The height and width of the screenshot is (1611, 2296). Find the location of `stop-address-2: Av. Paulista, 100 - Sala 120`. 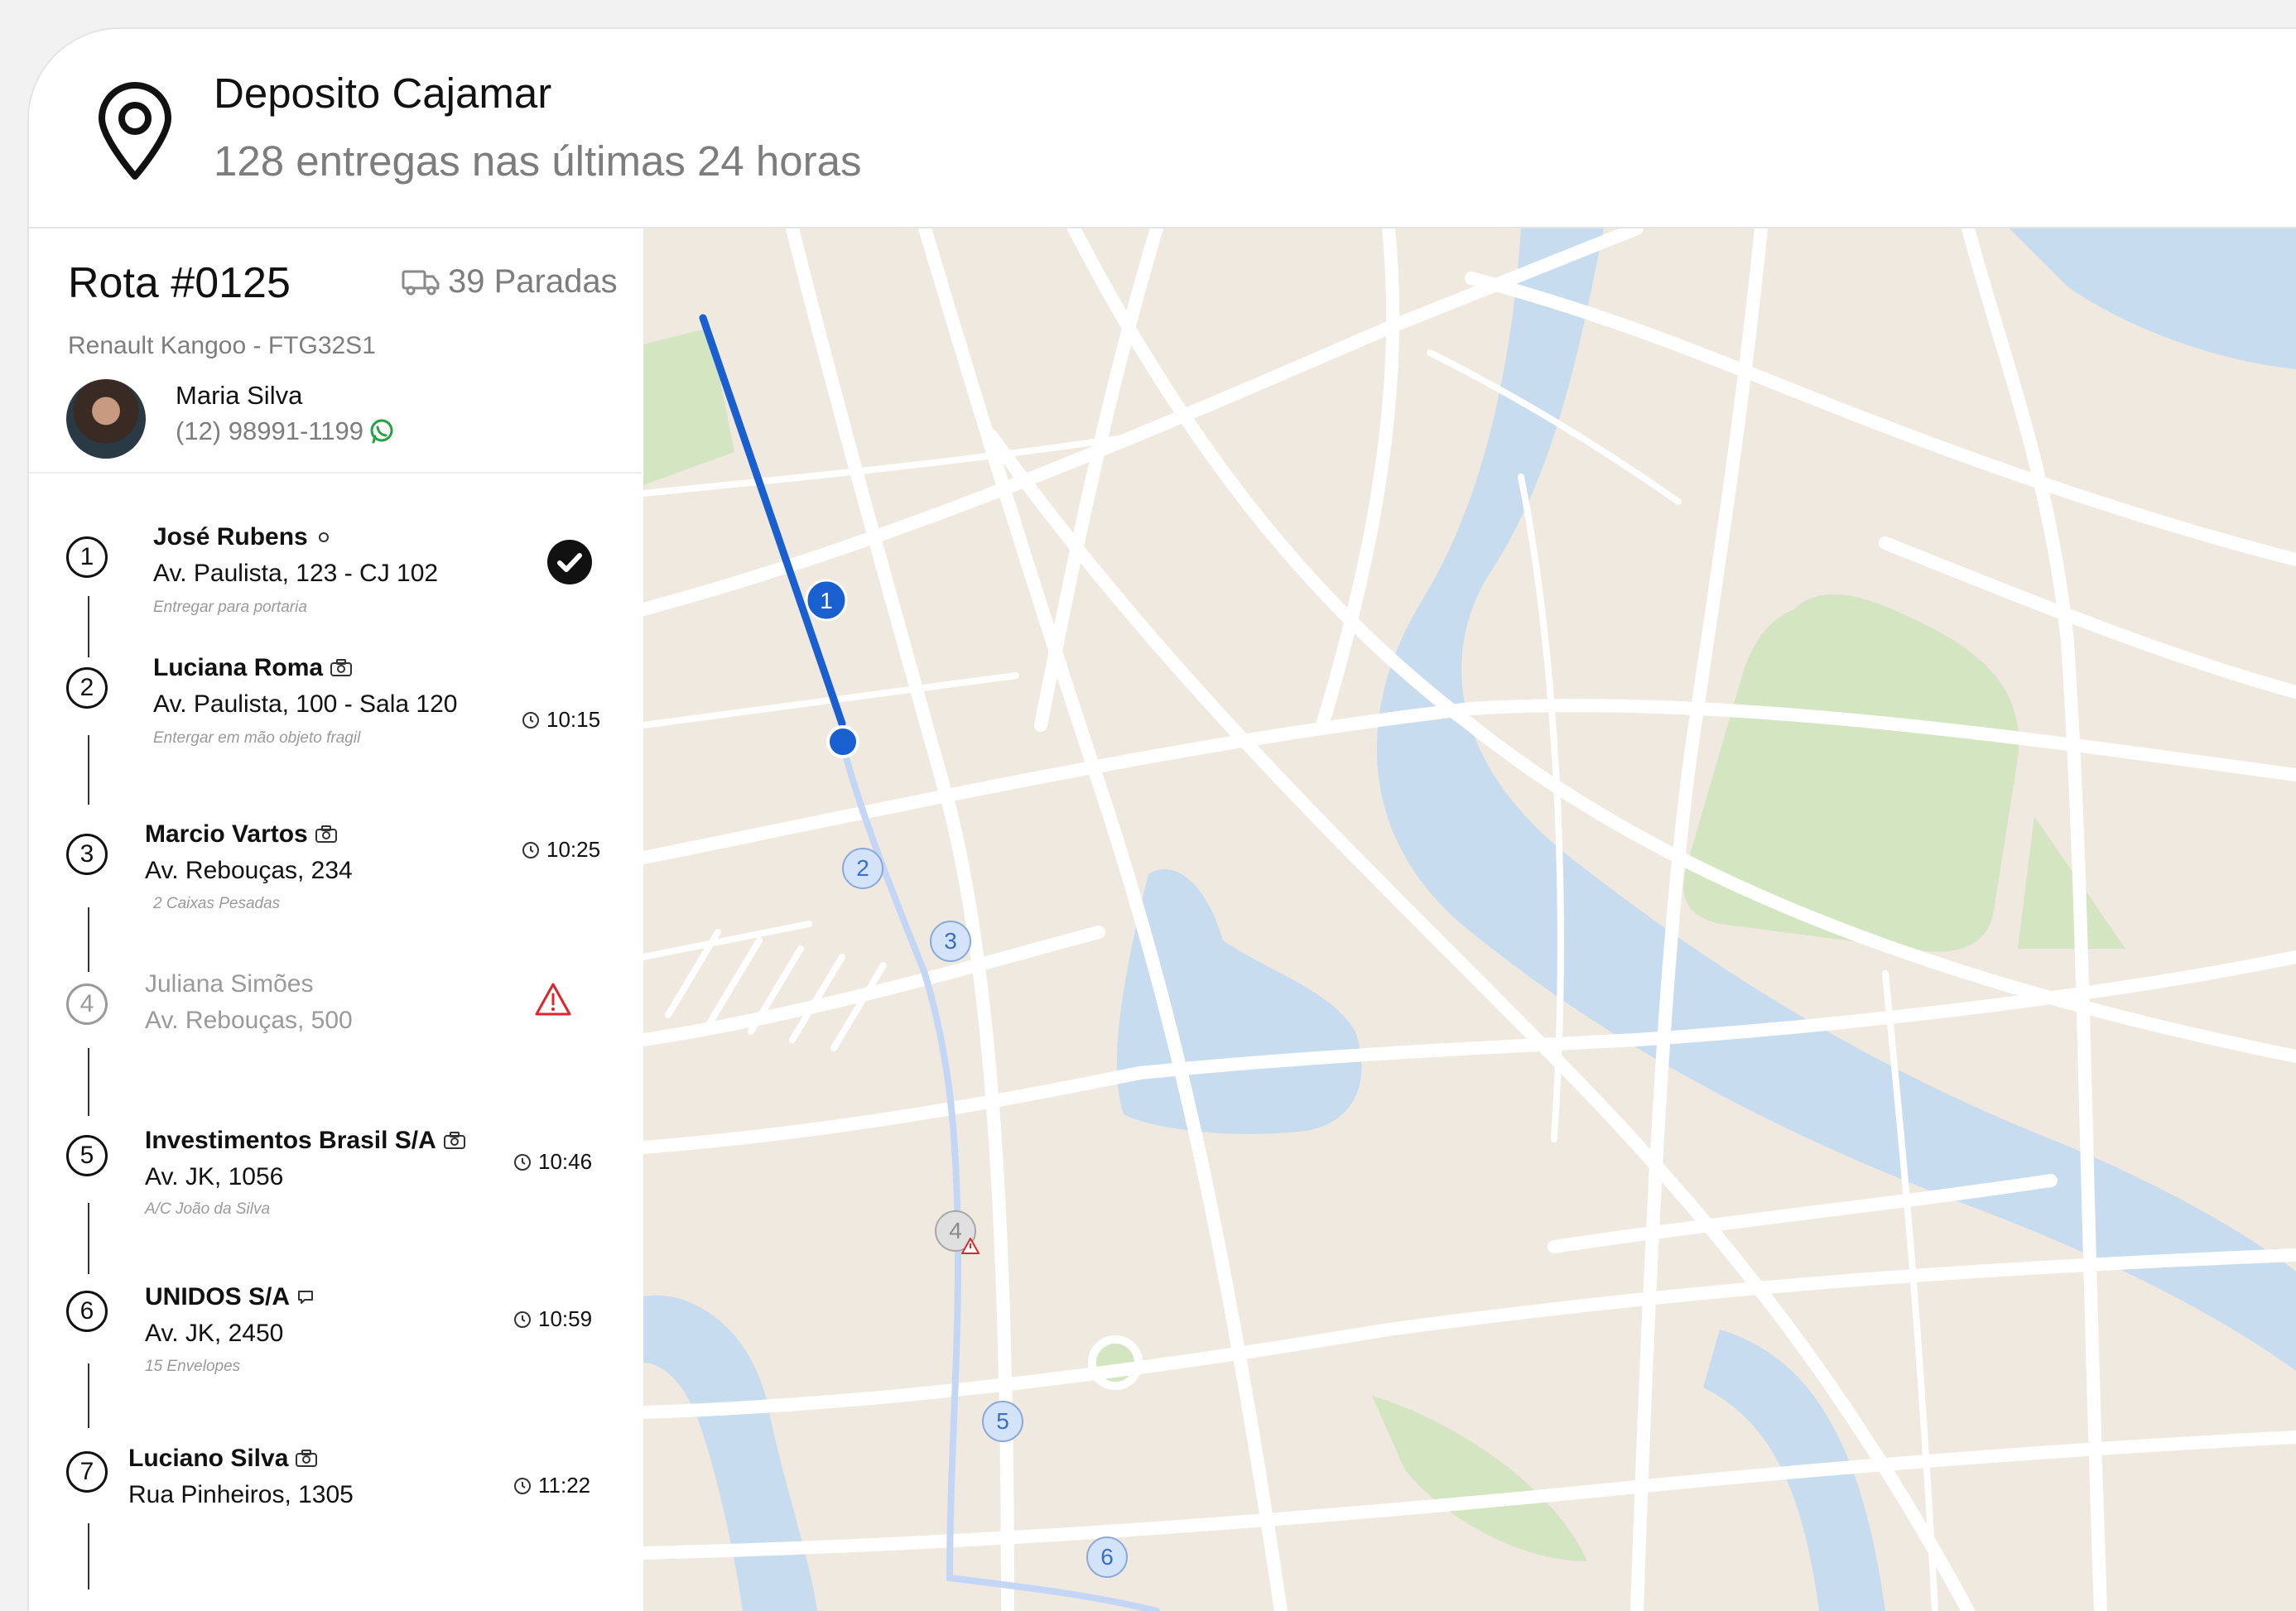

stop-address-2: Av. Paulista, 100 - Sala 120 is located at coordinates (305, 704).